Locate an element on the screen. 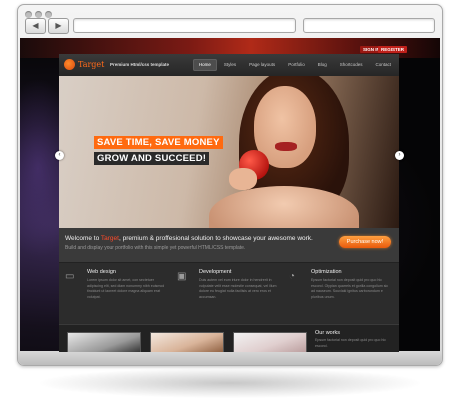 The image size is (460, 405). menu-item-styles: Styles is located at coordinates (230, 65).